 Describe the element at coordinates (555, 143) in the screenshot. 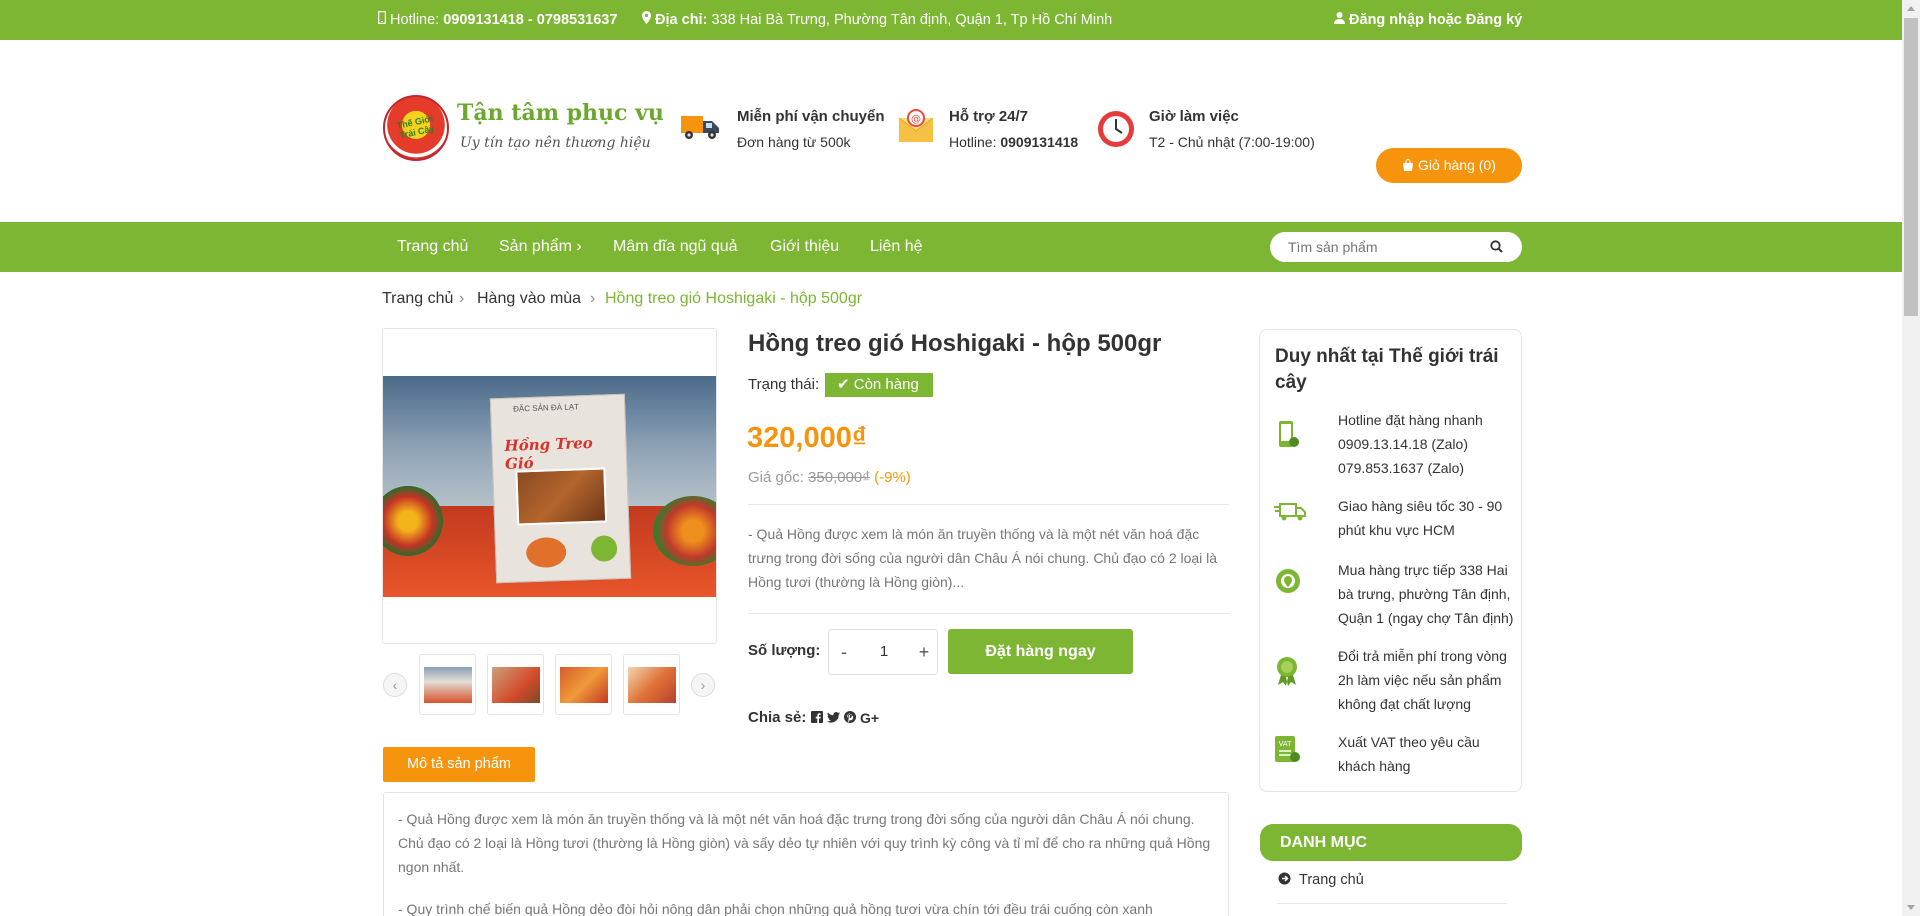

I see `brand-subtitle: Uy tín tạo nên thương hiệu` at that location.